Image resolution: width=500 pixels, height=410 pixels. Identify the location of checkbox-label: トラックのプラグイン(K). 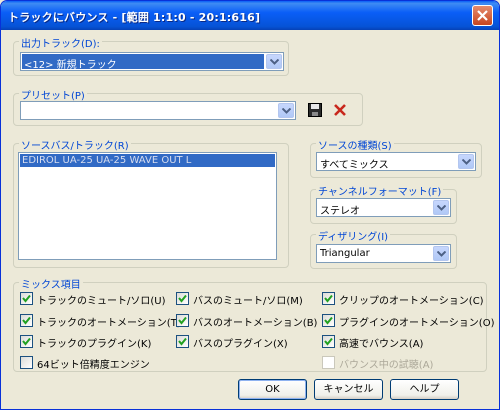
(94, 344).